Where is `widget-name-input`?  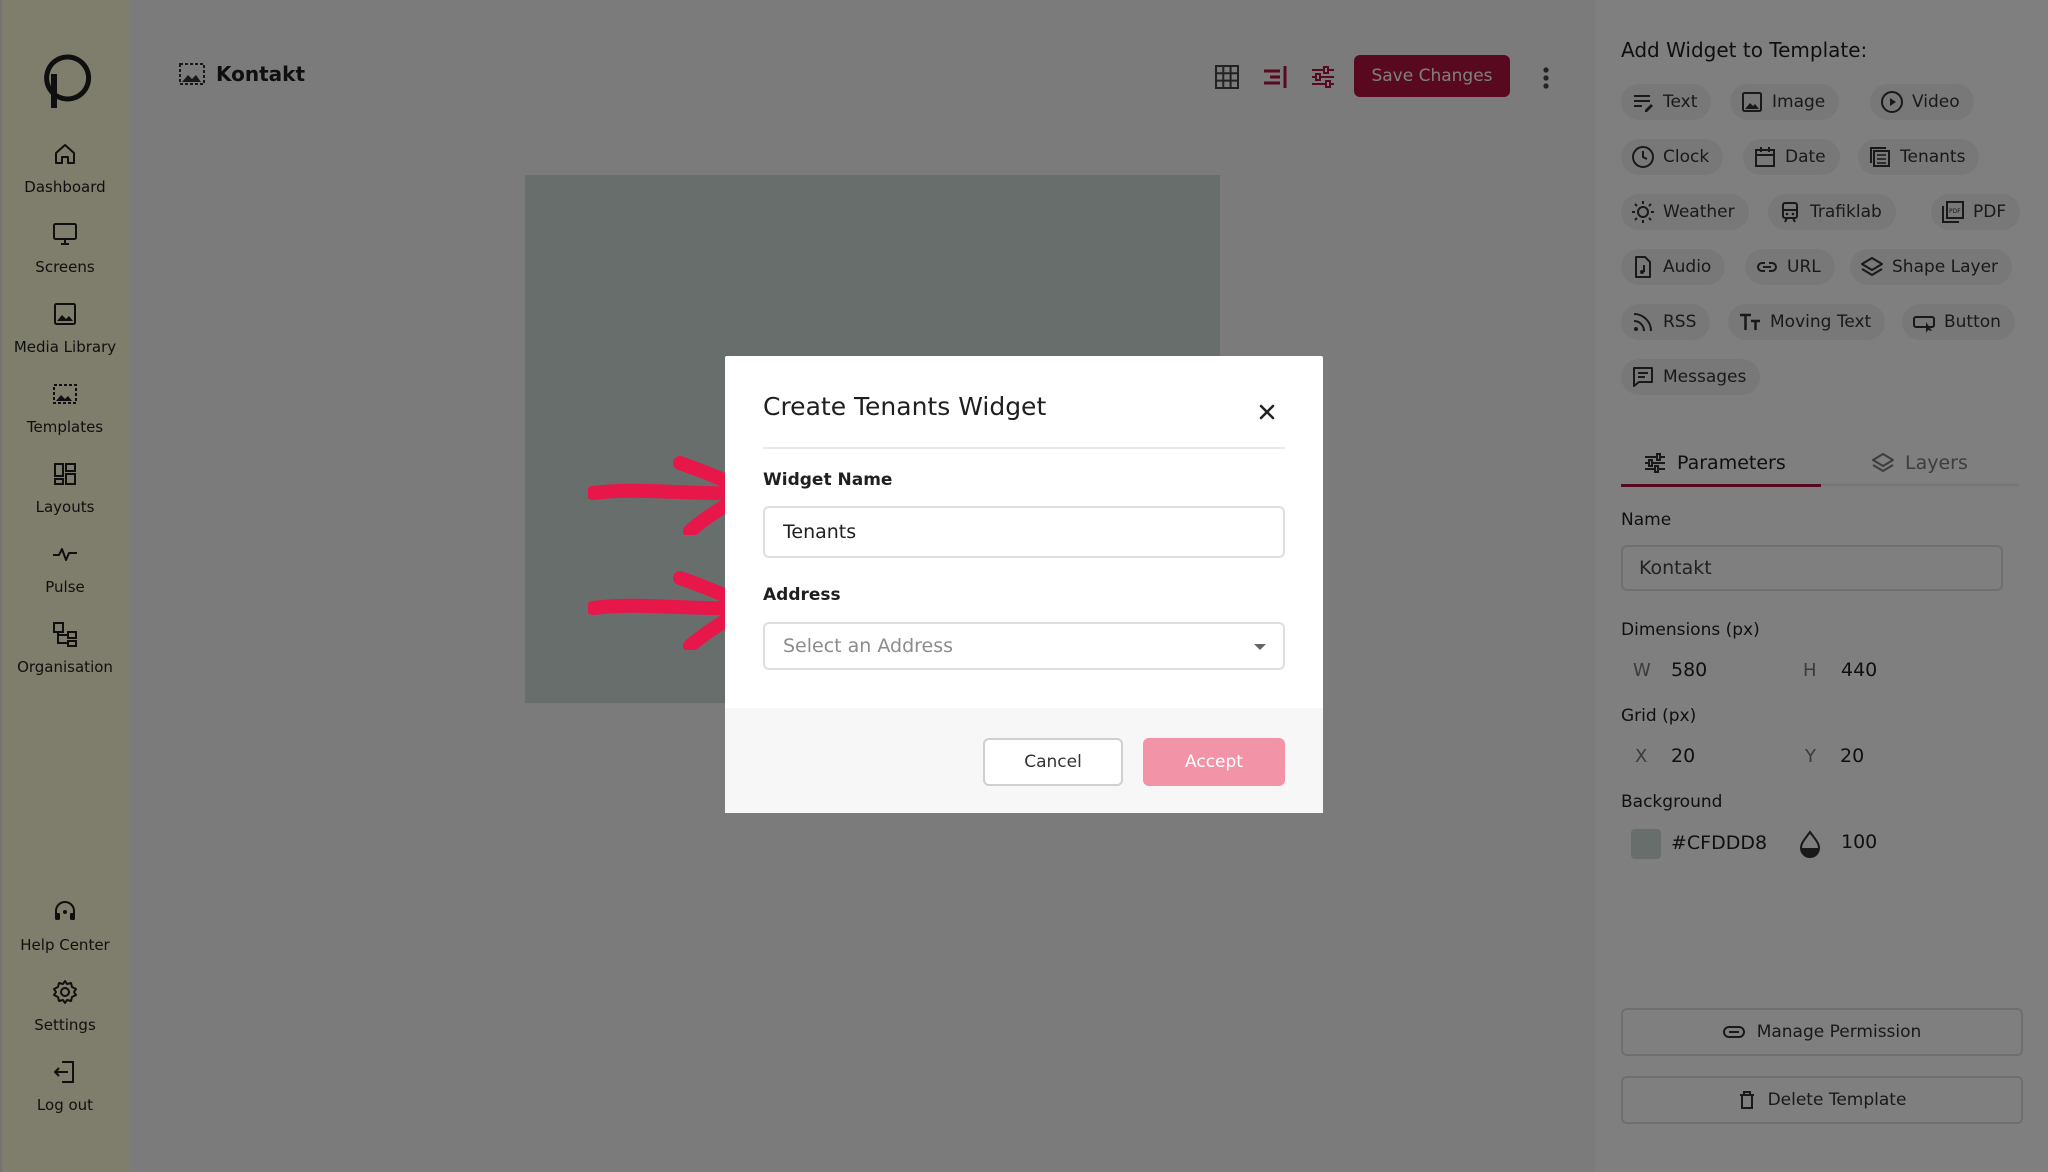
widget-name-input is located at coordinates (1024, 532).